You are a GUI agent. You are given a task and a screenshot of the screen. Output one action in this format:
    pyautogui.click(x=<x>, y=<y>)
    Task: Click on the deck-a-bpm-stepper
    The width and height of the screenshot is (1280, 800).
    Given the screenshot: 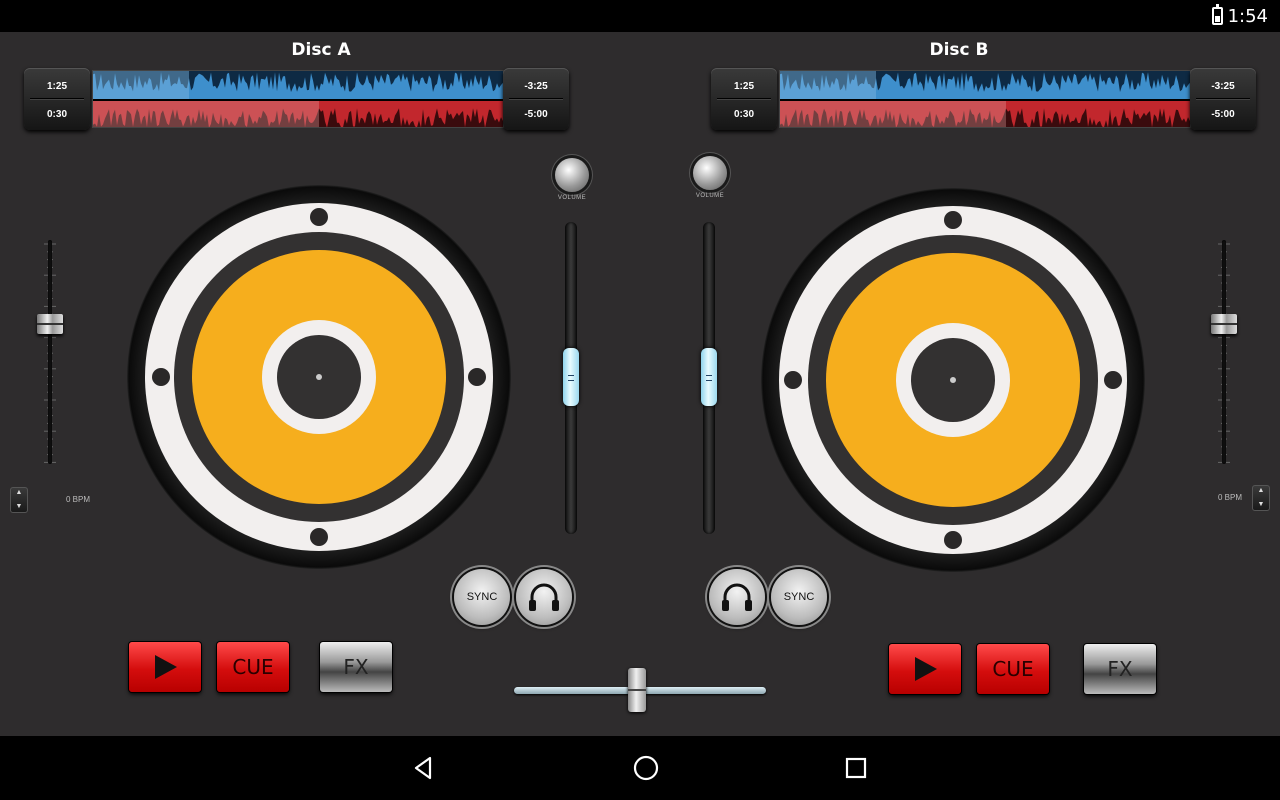 What is the action you would take?
    pyautogui.click(x=19, y=500)
    